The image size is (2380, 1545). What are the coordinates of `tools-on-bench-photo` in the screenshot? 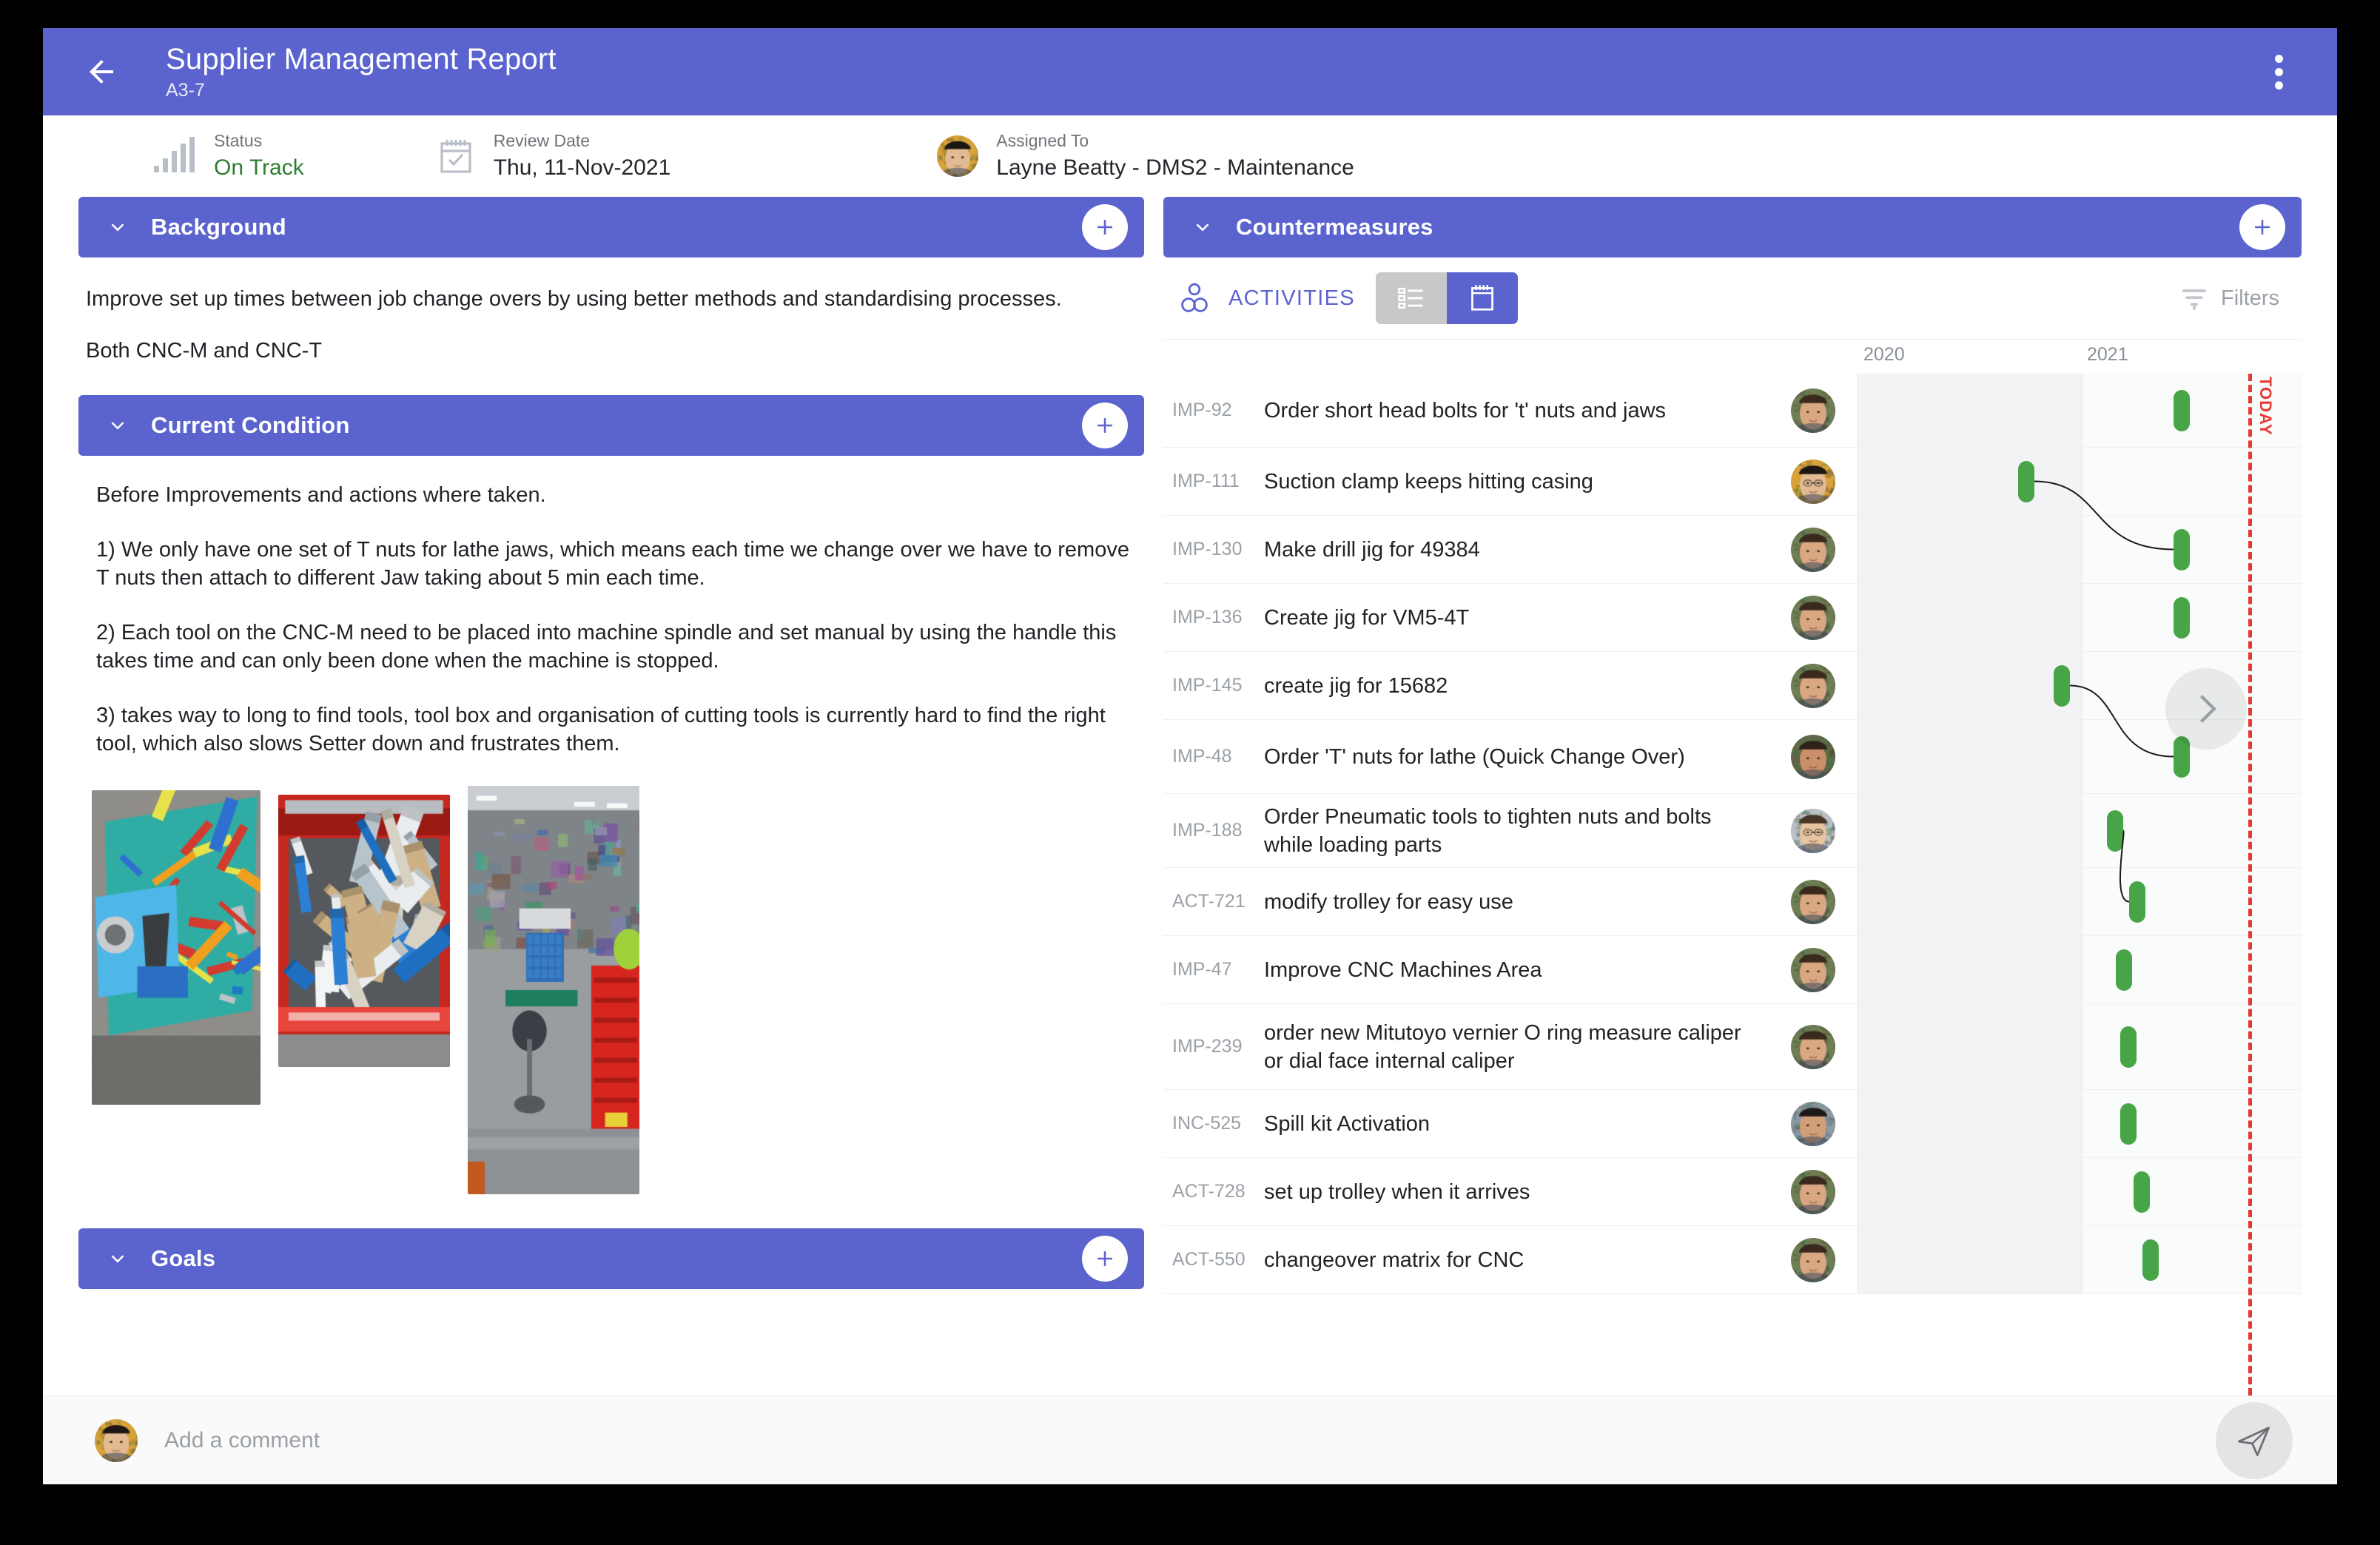 It's located at (176, 947).